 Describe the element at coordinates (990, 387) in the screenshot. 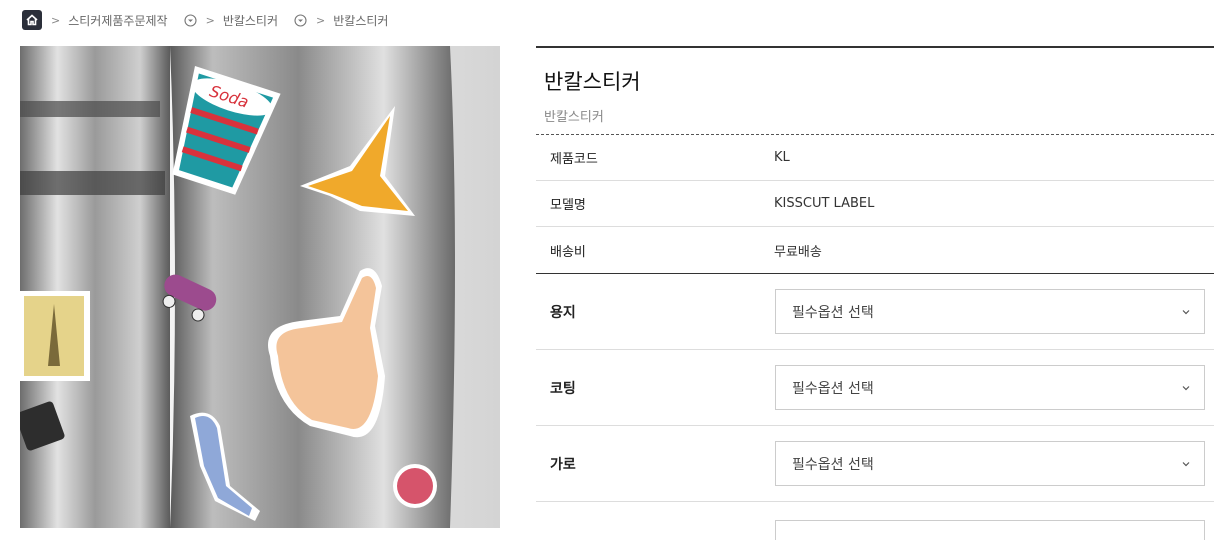

I see `coating-select: 필수옵션 선택` at that location.